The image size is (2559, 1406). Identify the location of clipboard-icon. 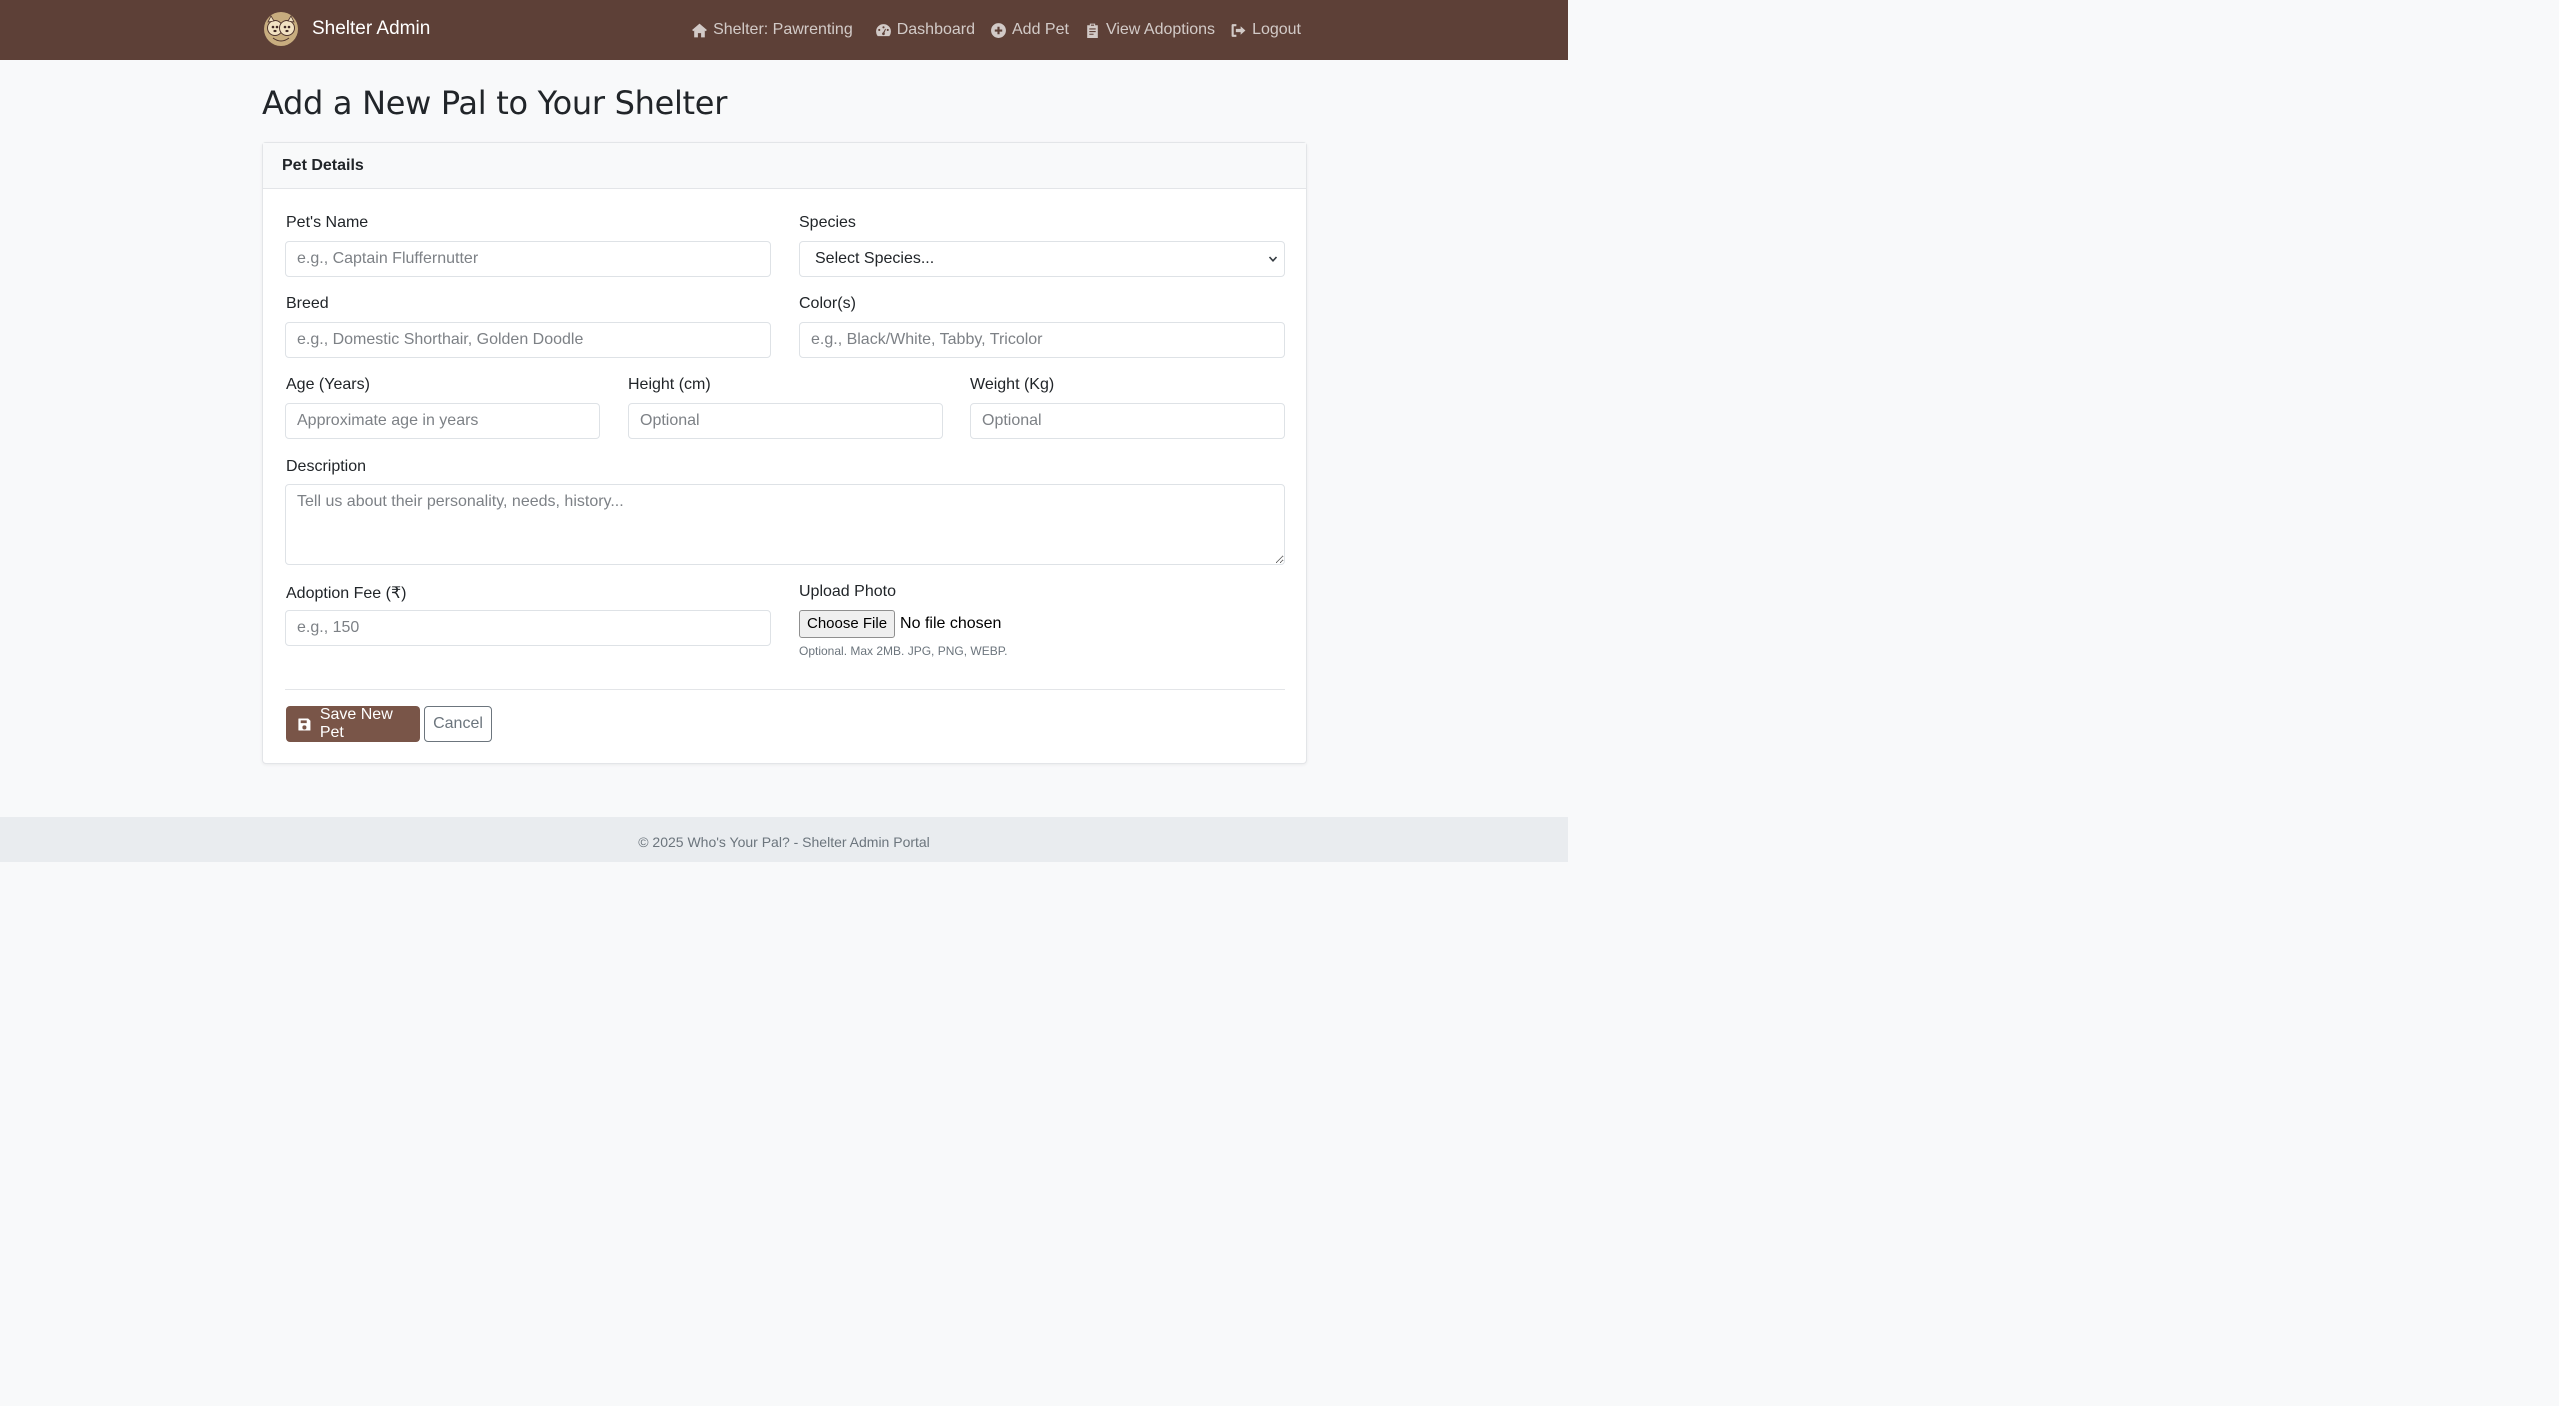
(1092, 30).